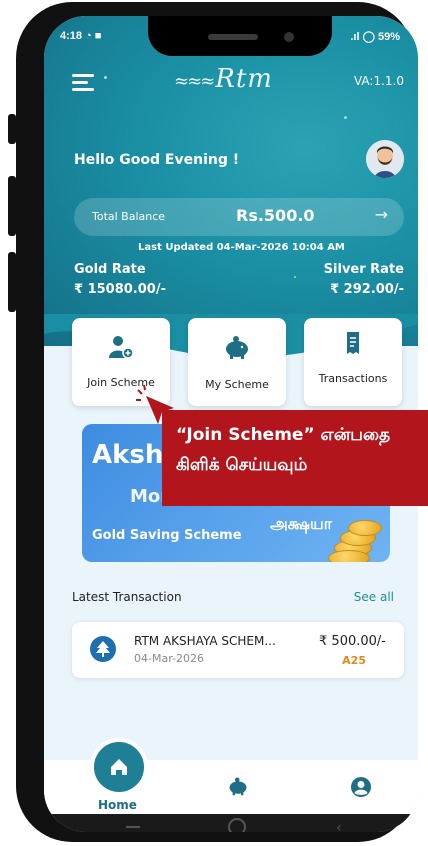 This screenshot has width=428, height=846. I want to click on silver-rate-value: ₹ 292.00/-, so click(367, 289).